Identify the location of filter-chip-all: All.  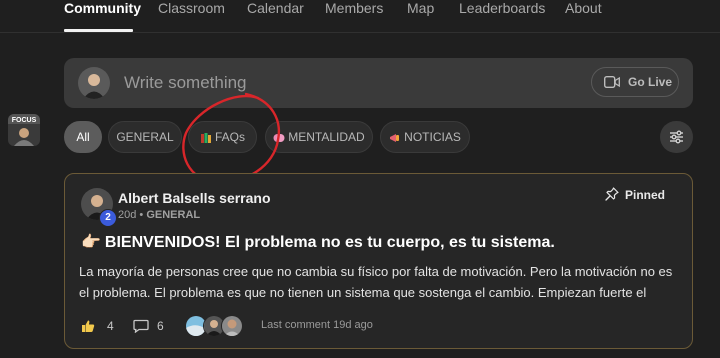
(83, 137).